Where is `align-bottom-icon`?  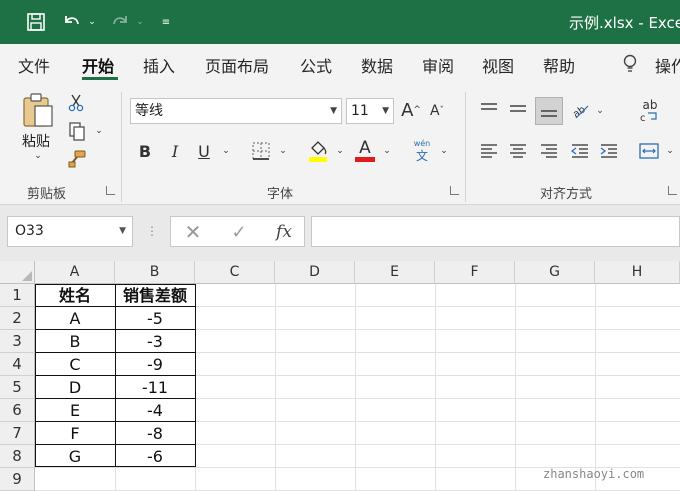
align-bottom-icon is located at coordinates (549, 111).